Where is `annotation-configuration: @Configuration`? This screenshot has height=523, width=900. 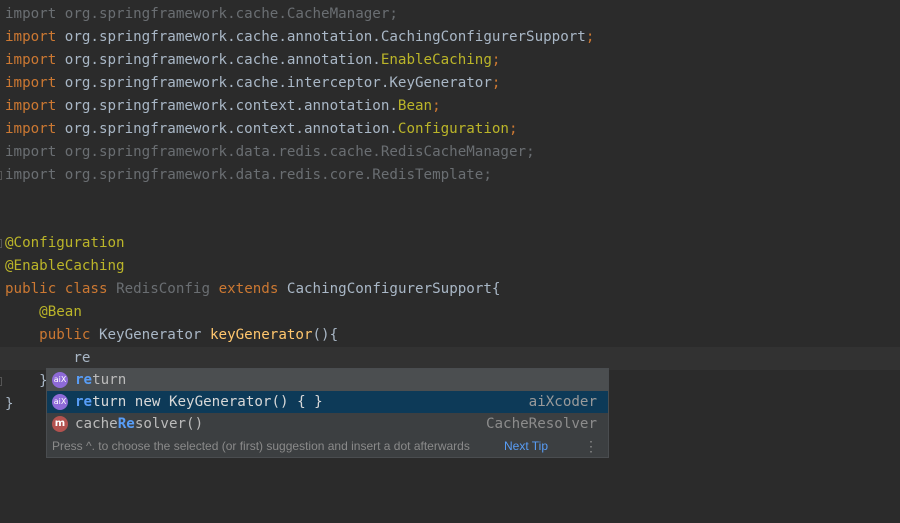
annotation-configuration: @Configuration is located at coordinates (65, 243).